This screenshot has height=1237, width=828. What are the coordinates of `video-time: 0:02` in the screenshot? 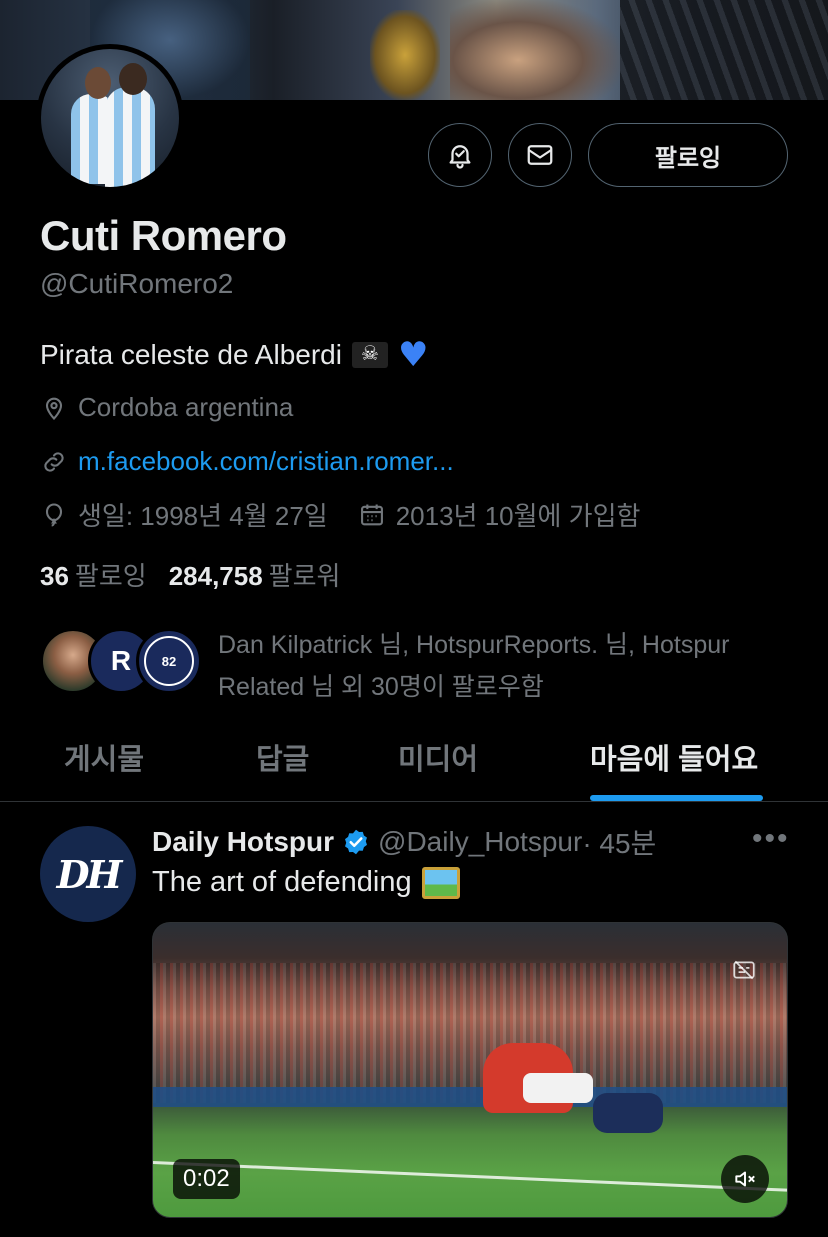 It's located at (206, 1179).